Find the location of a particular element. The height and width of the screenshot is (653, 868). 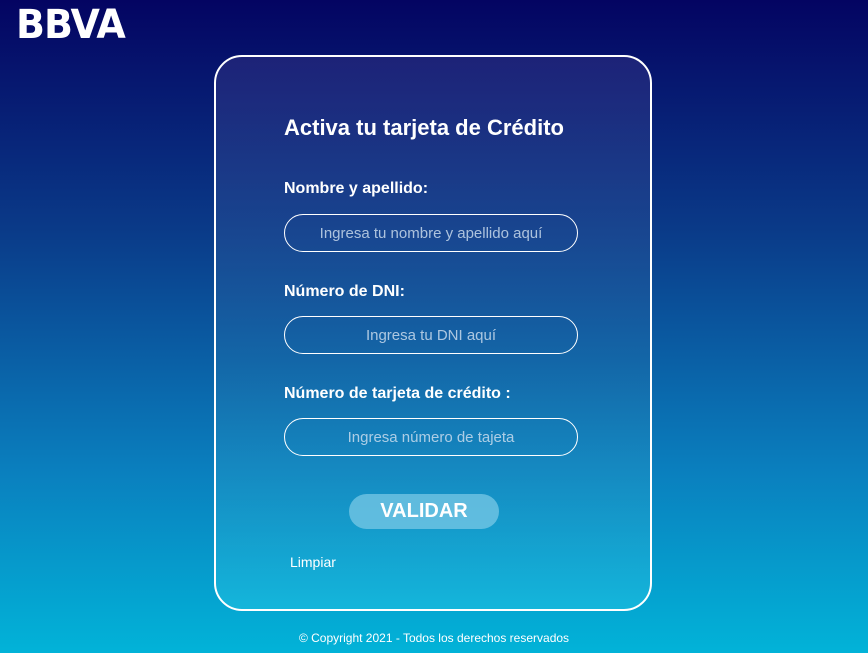

validate-button: VALIDAR is located at coordinates (424, 511).